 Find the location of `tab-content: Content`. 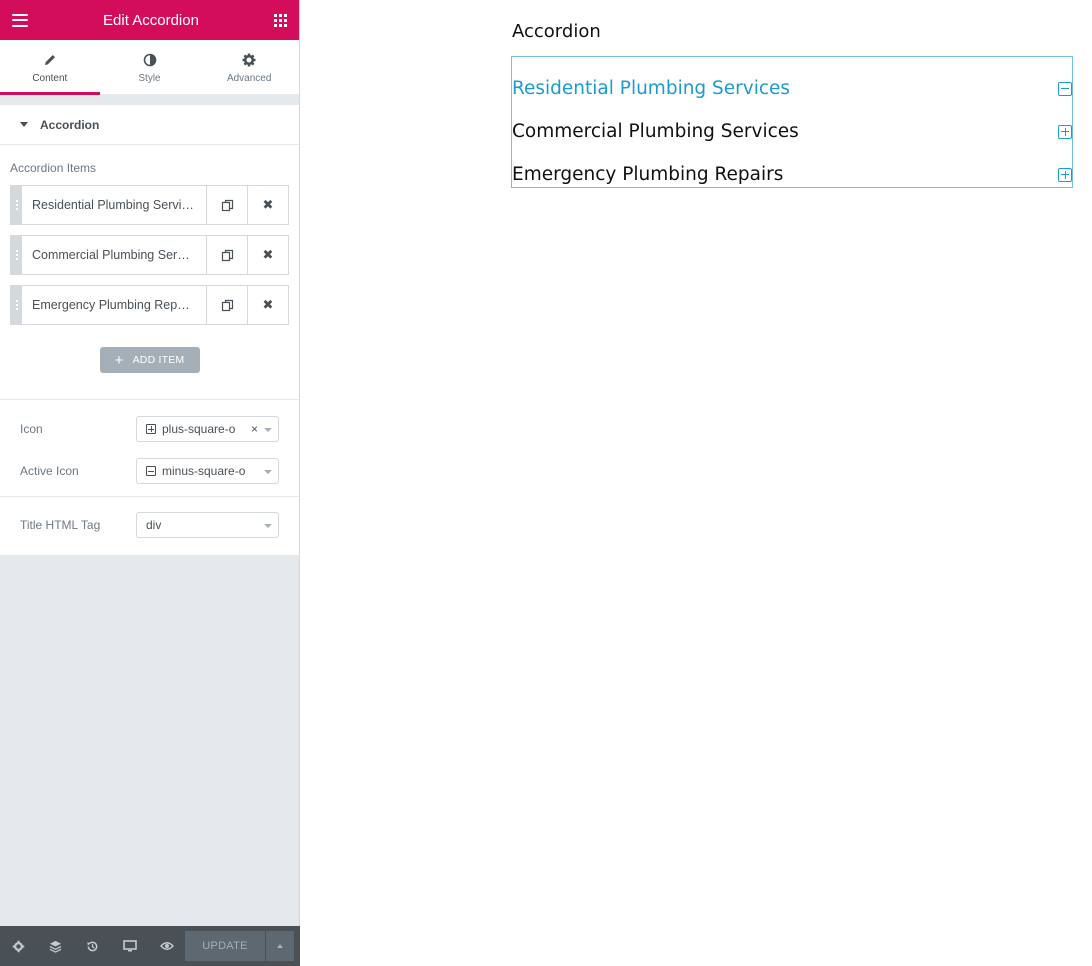

tab-content: Content is located at coordinates (50, 67).